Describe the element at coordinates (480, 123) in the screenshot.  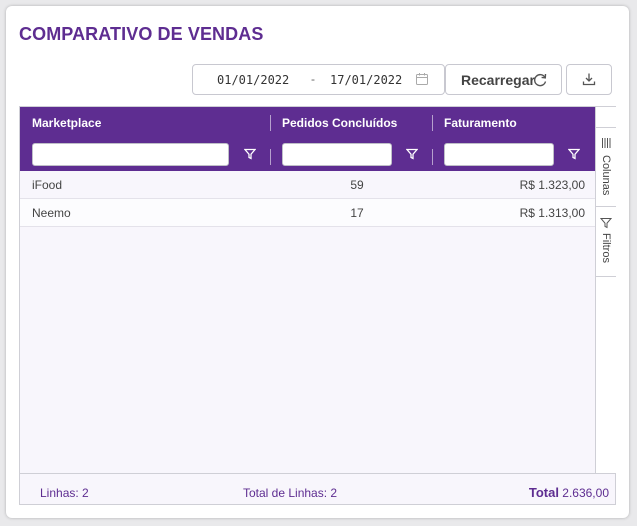
I see `column-header-faturamento: Faturamento` at that location.